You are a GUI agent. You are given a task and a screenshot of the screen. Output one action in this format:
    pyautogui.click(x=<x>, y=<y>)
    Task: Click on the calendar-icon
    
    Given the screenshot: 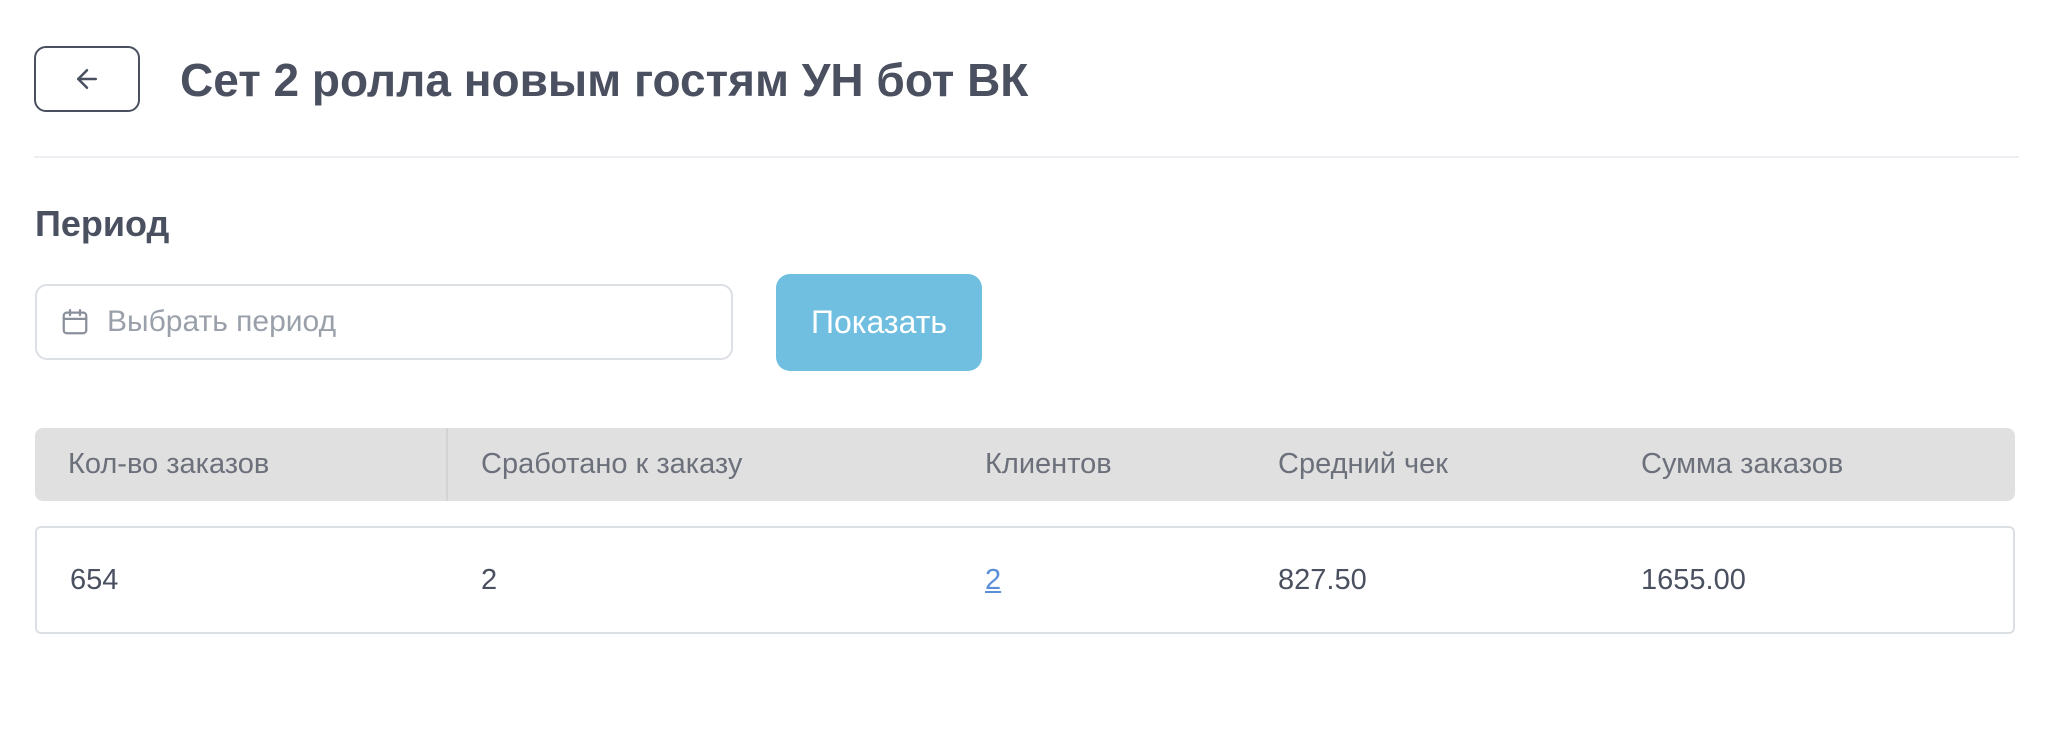 What is the action you would take?
    pyautogui.click(x=75, y=322)
    